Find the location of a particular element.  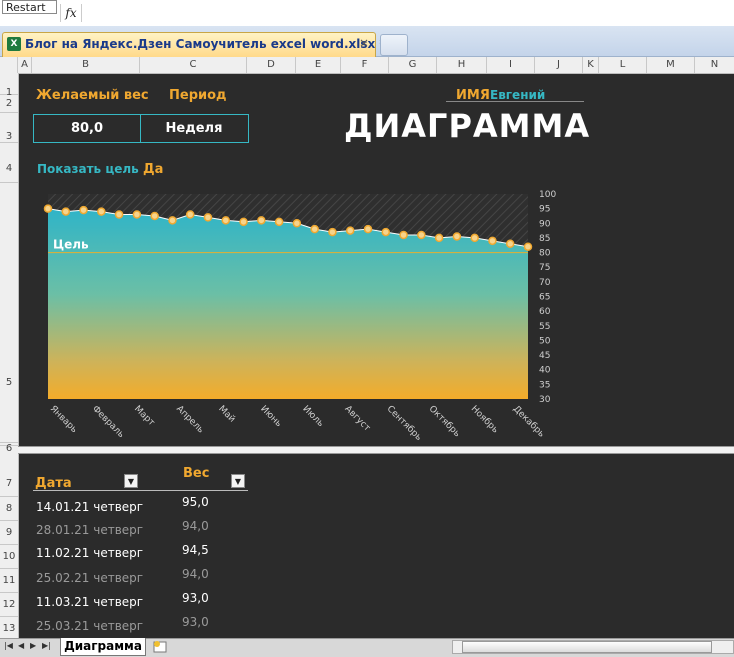

last-sheet-icon: ▶| is located at coordinates (46, 645).